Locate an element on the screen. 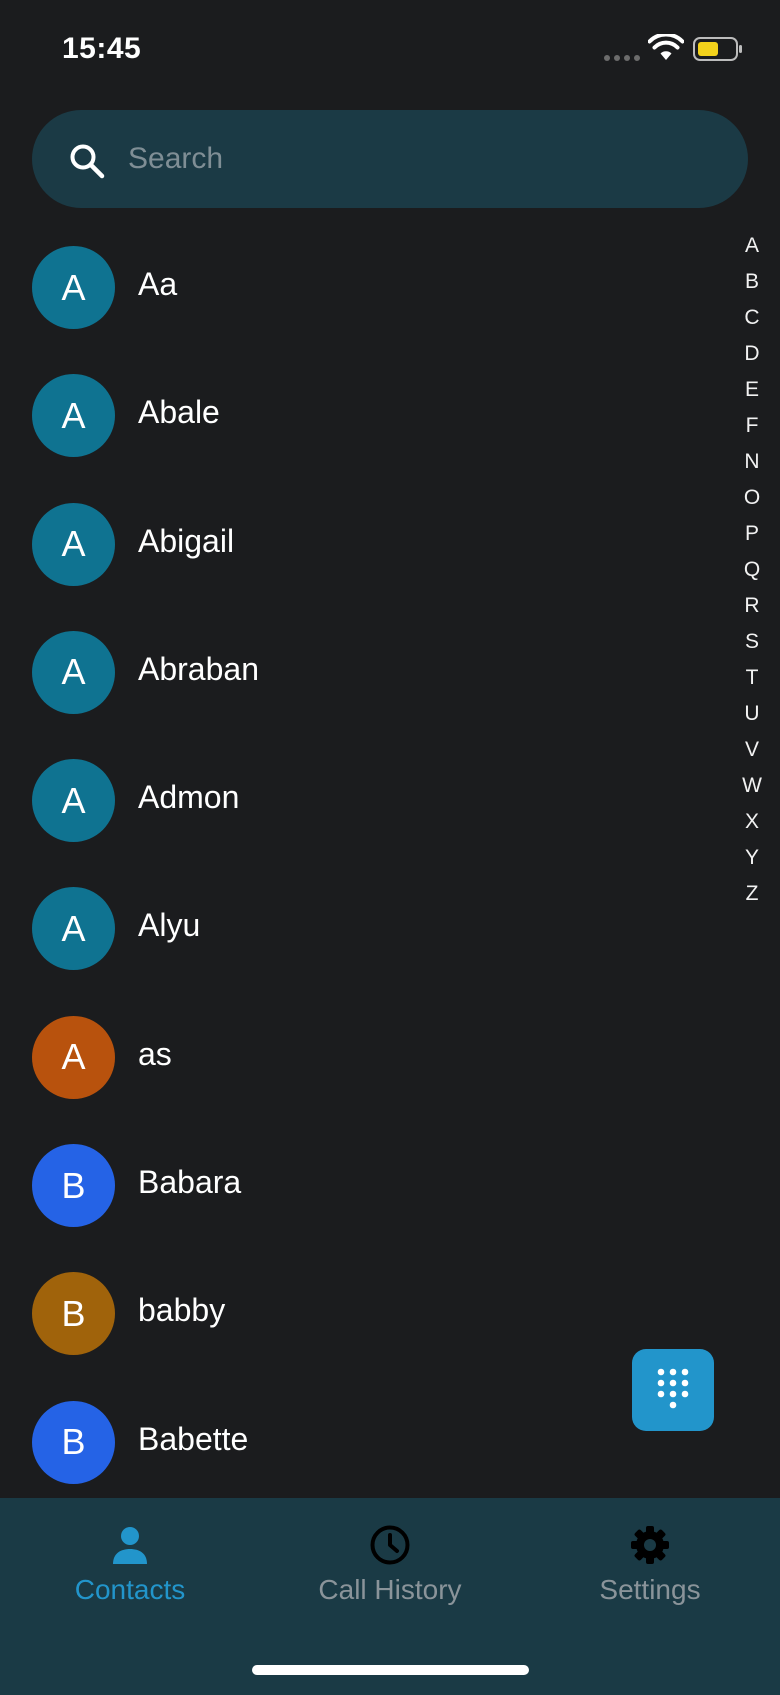  alpha-index-letter: E is located at coordinates (752, 390).